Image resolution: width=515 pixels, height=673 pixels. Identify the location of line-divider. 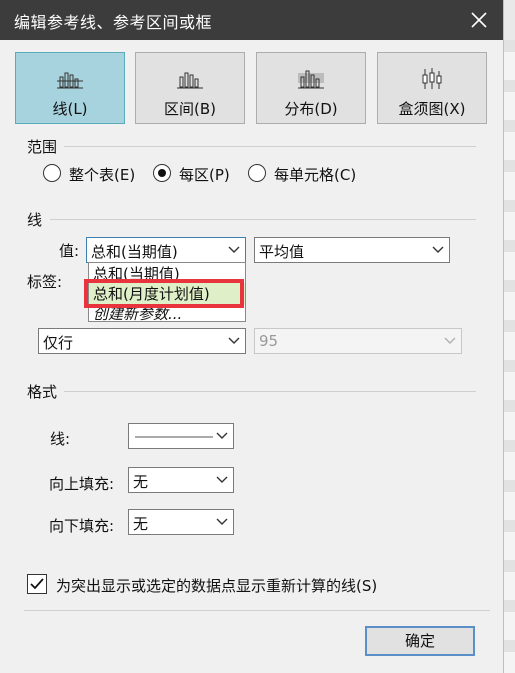
(263, 219).